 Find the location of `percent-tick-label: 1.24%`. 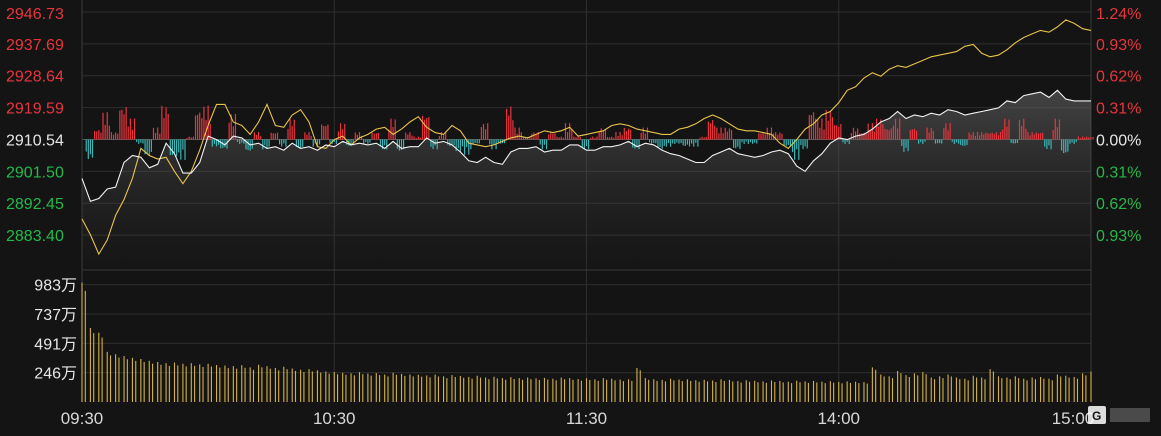

percent-tick-label: 1.24% is located at coordinates (1118, 14).